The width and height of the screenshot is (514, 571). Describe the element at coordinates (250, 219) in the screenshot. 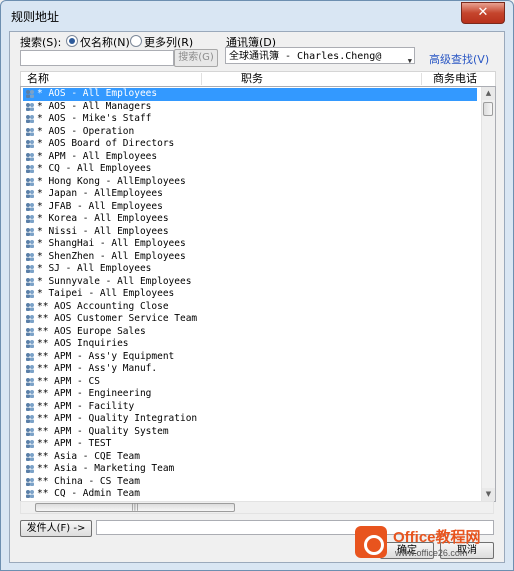

I see `list-item: * Korea - All Employees` at that location.